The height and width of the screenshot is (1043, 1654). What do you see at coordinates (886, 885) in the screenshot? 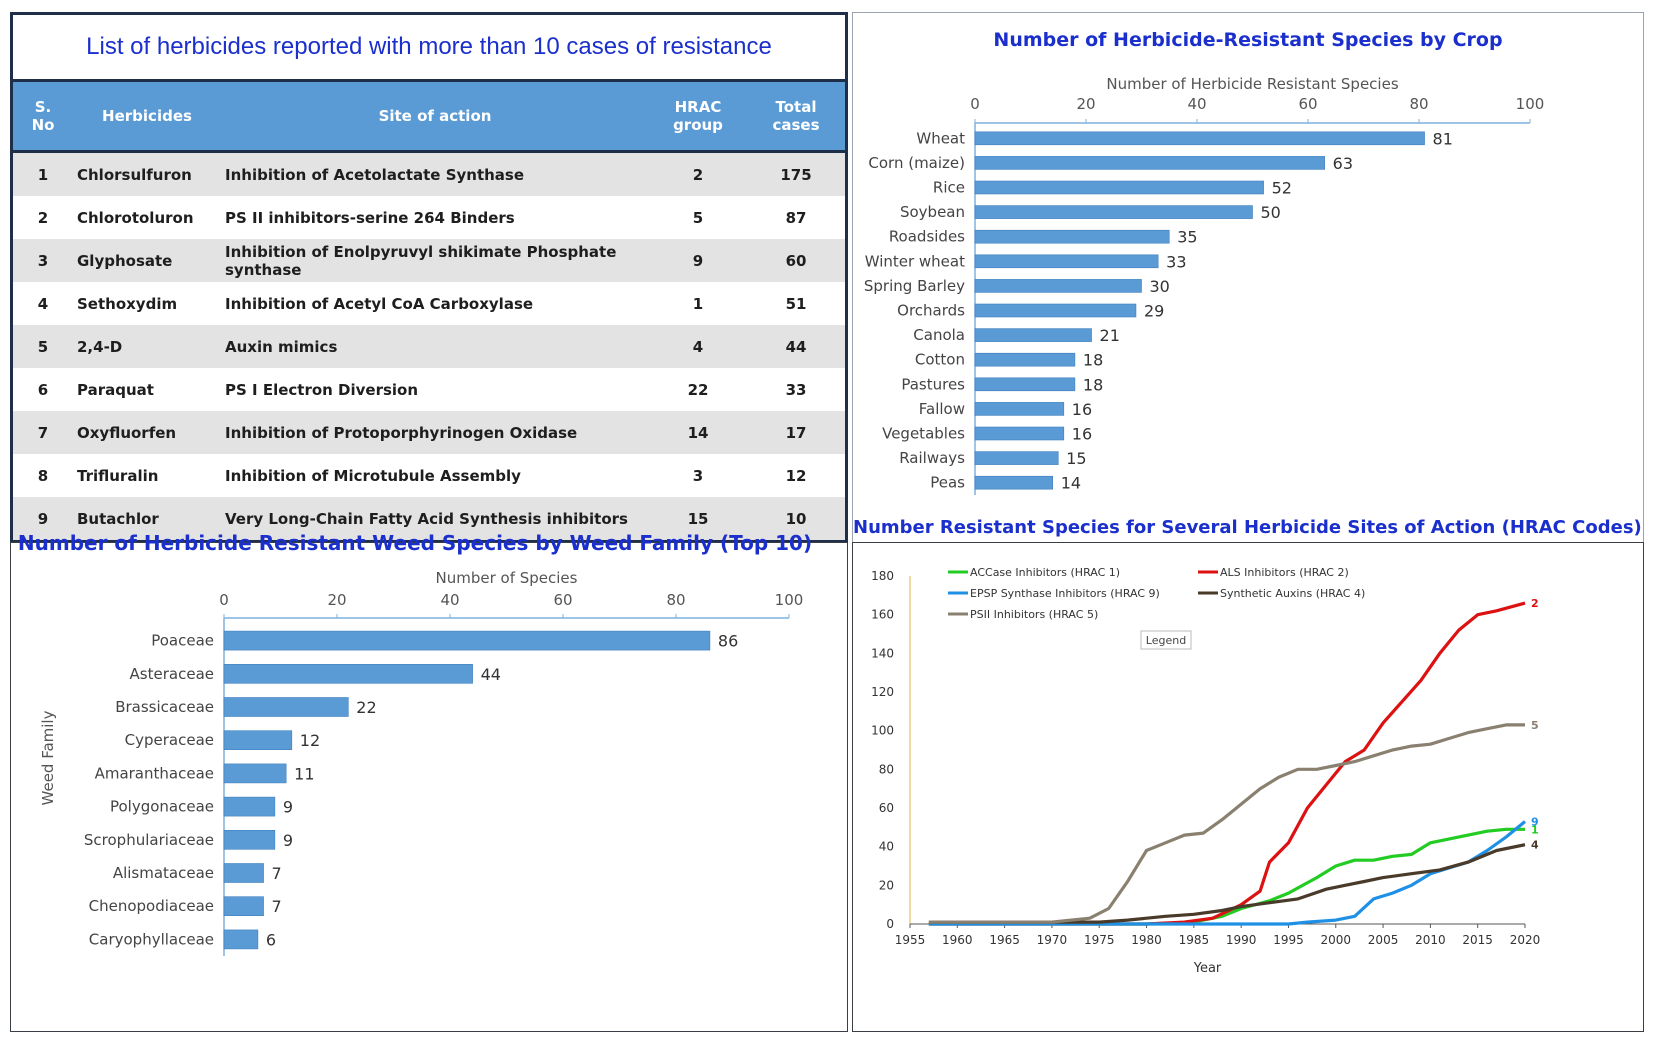
I see `y-tick-label: 20` at bounding box center [886, 885].